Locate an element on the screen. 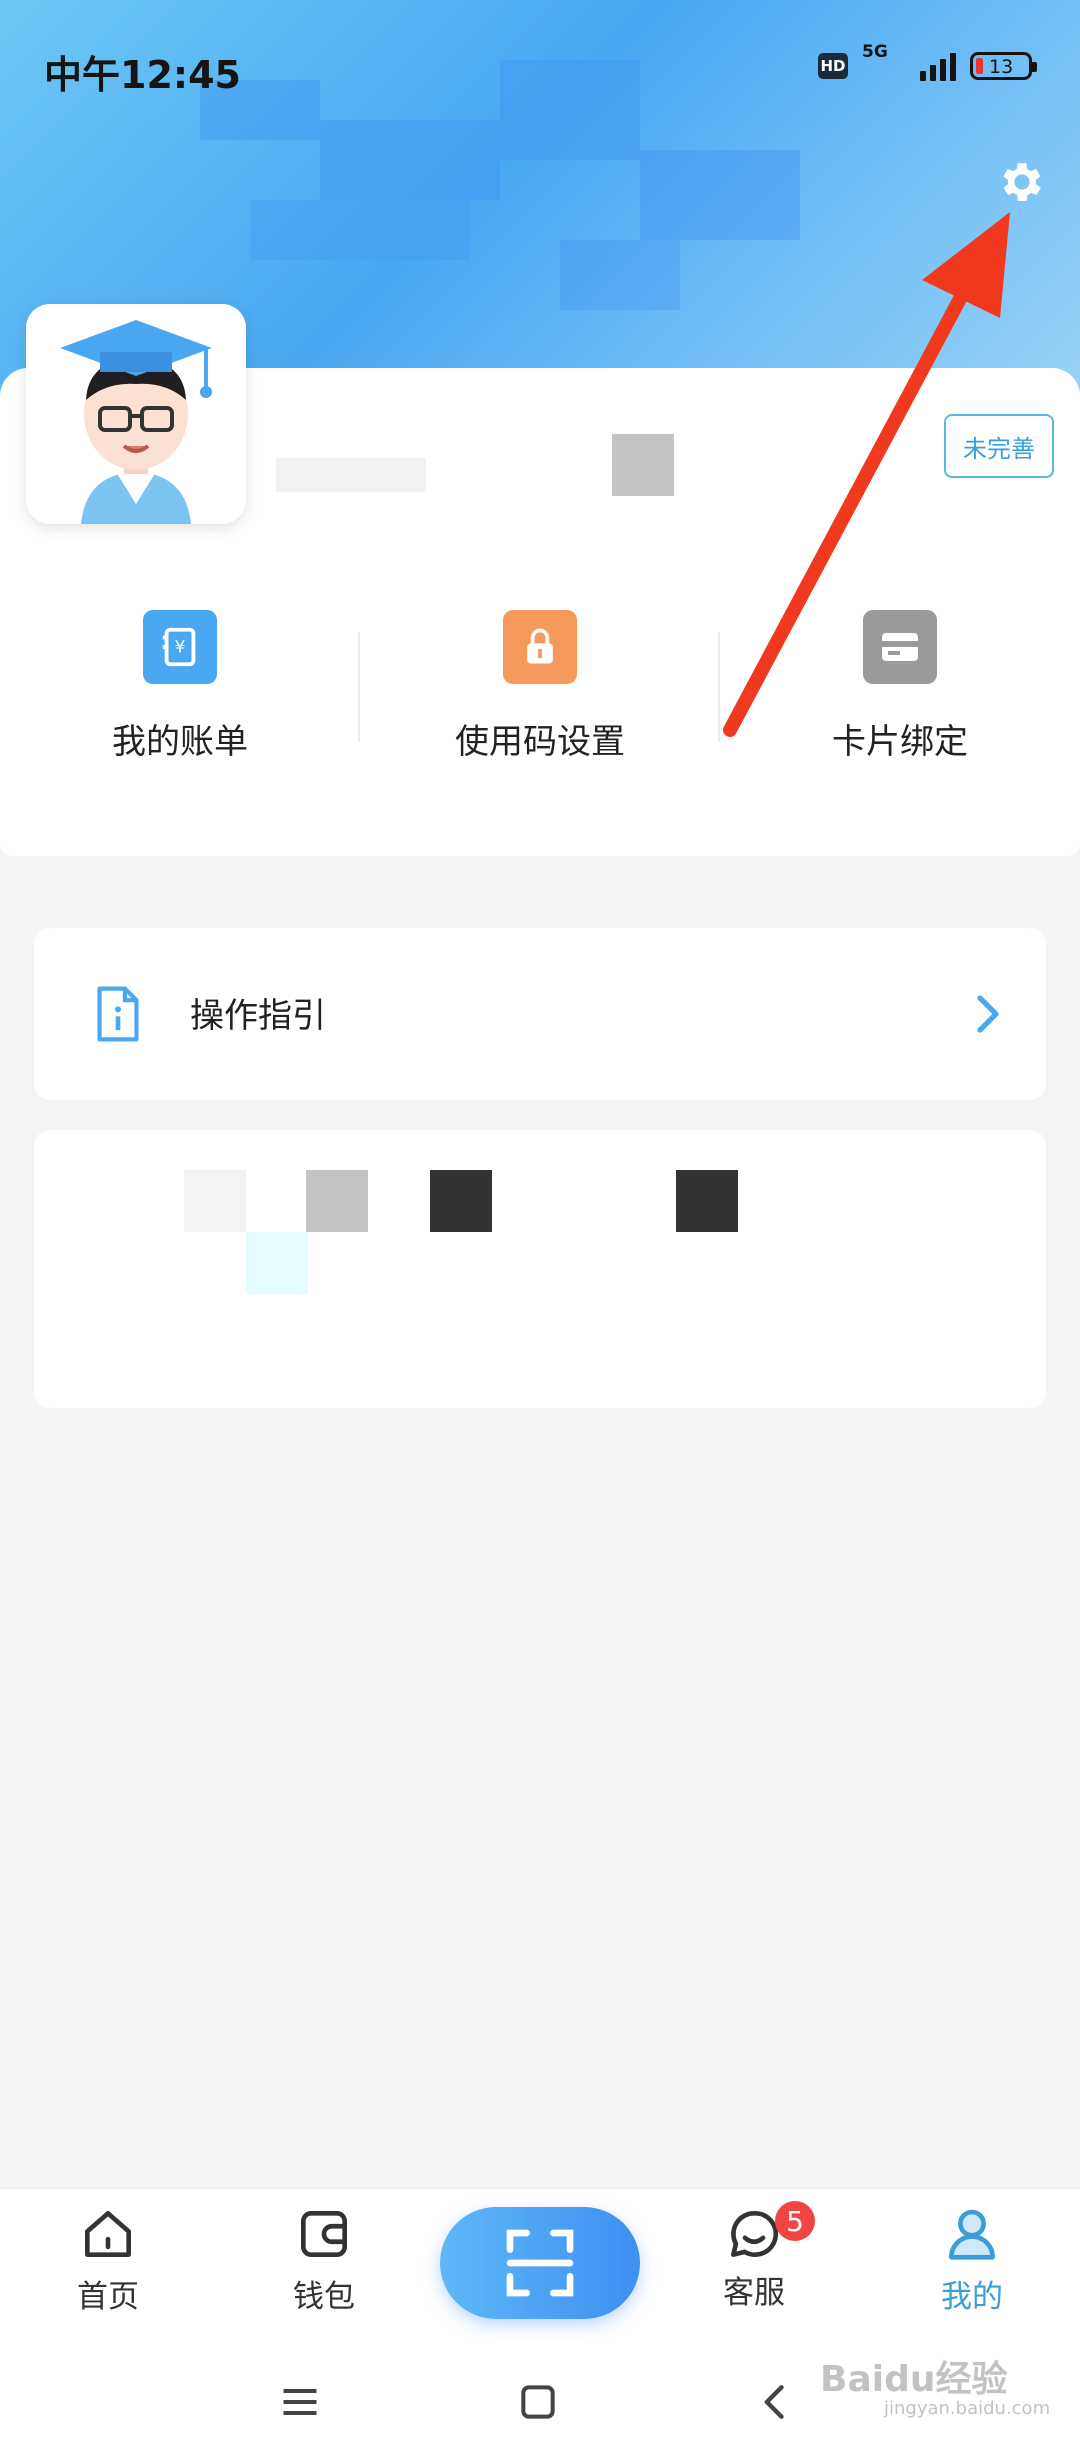 This screenshot has height=2460, width=1080. menu-button is located at coordinates (300, 2402).